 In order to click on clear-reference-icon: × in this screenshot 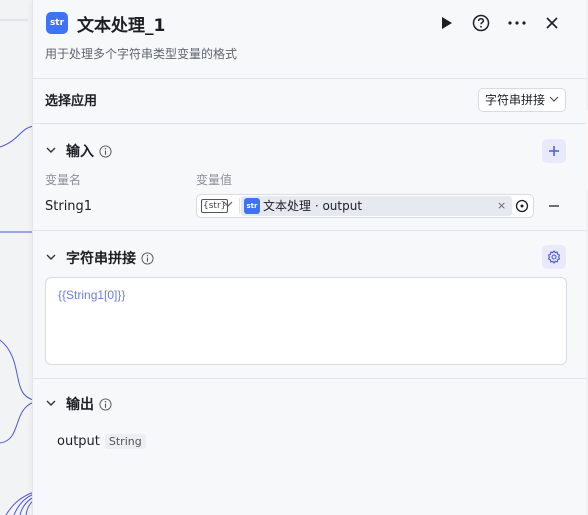, I will do `click(501, 206)`.